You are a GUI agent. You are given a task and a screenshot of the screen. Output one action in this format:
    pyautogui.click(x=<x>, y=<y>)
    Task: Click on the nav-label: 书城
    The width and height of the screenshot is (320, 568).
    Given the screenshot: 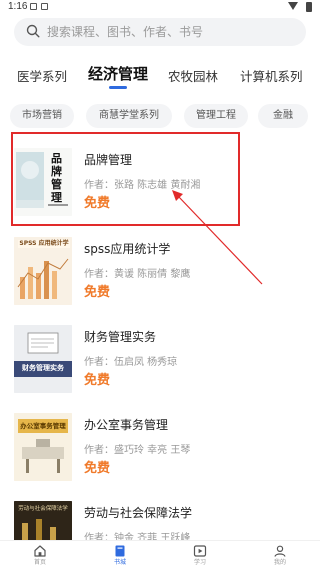 What is the action you would take?
    pyautogui.click(x=119, y=562)
    